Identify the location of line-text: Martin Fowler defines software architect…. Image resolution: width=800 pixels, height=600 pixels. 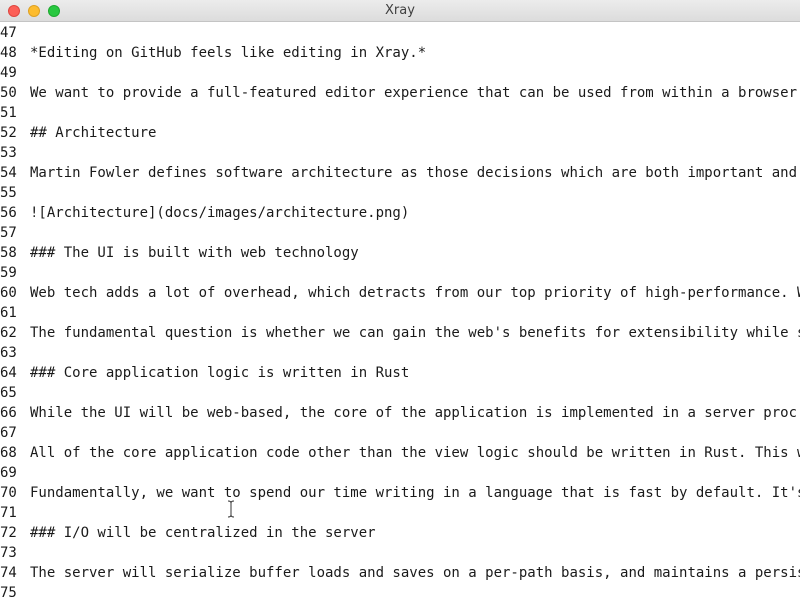
(413, 173).